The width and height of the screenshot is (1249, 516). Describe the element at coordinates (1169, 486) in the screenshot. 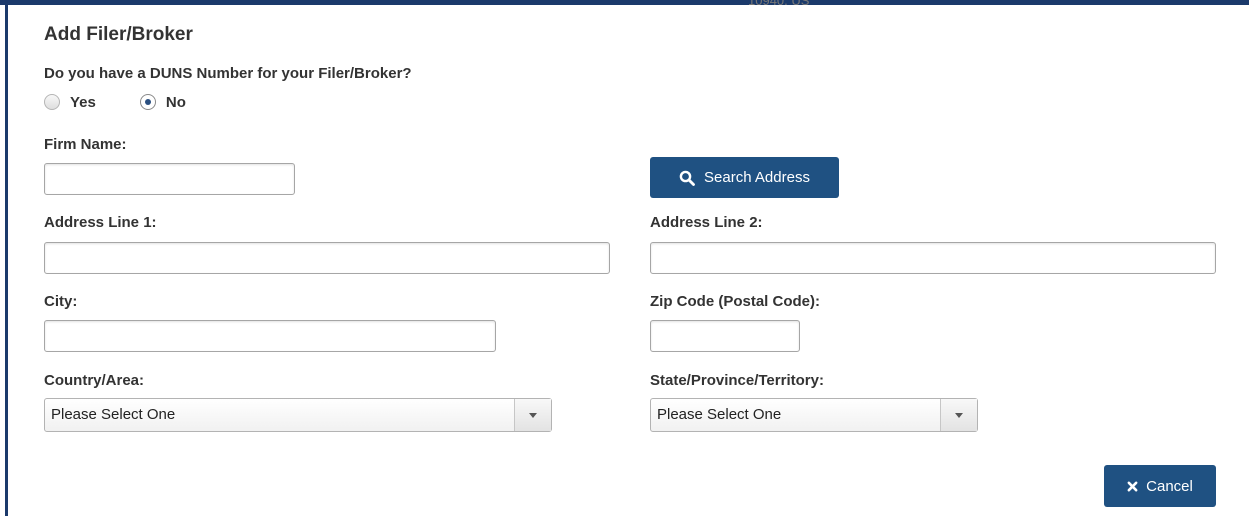

I see `cancel-label: Cancel` at that location.